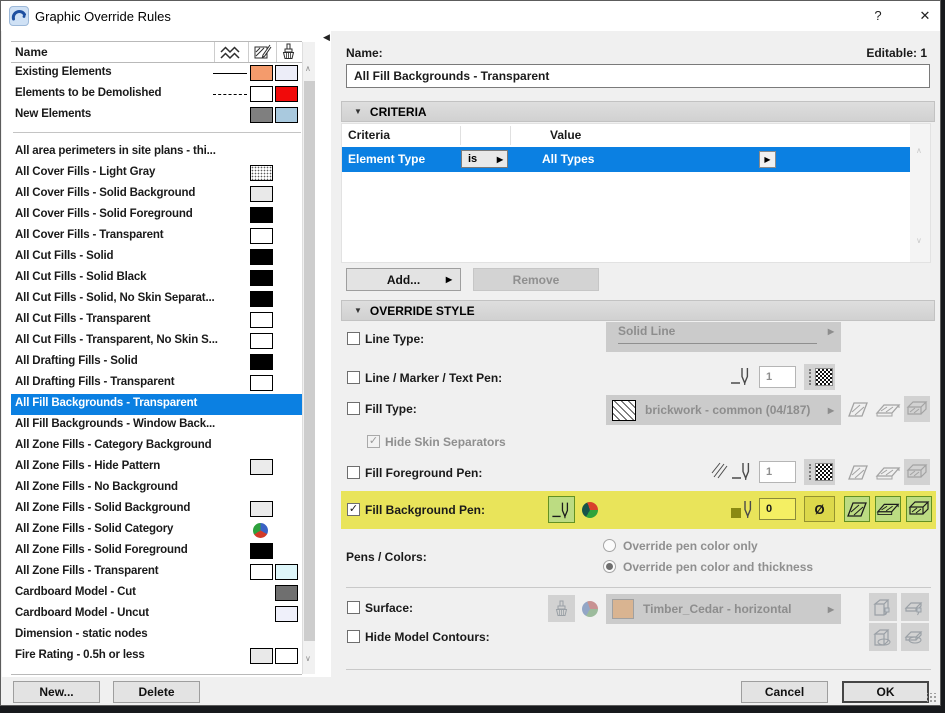 Image resolution: width=945 pixels, height=713 pixels. I want to click on apply-to-cut-fill-button, so click(857, 509).